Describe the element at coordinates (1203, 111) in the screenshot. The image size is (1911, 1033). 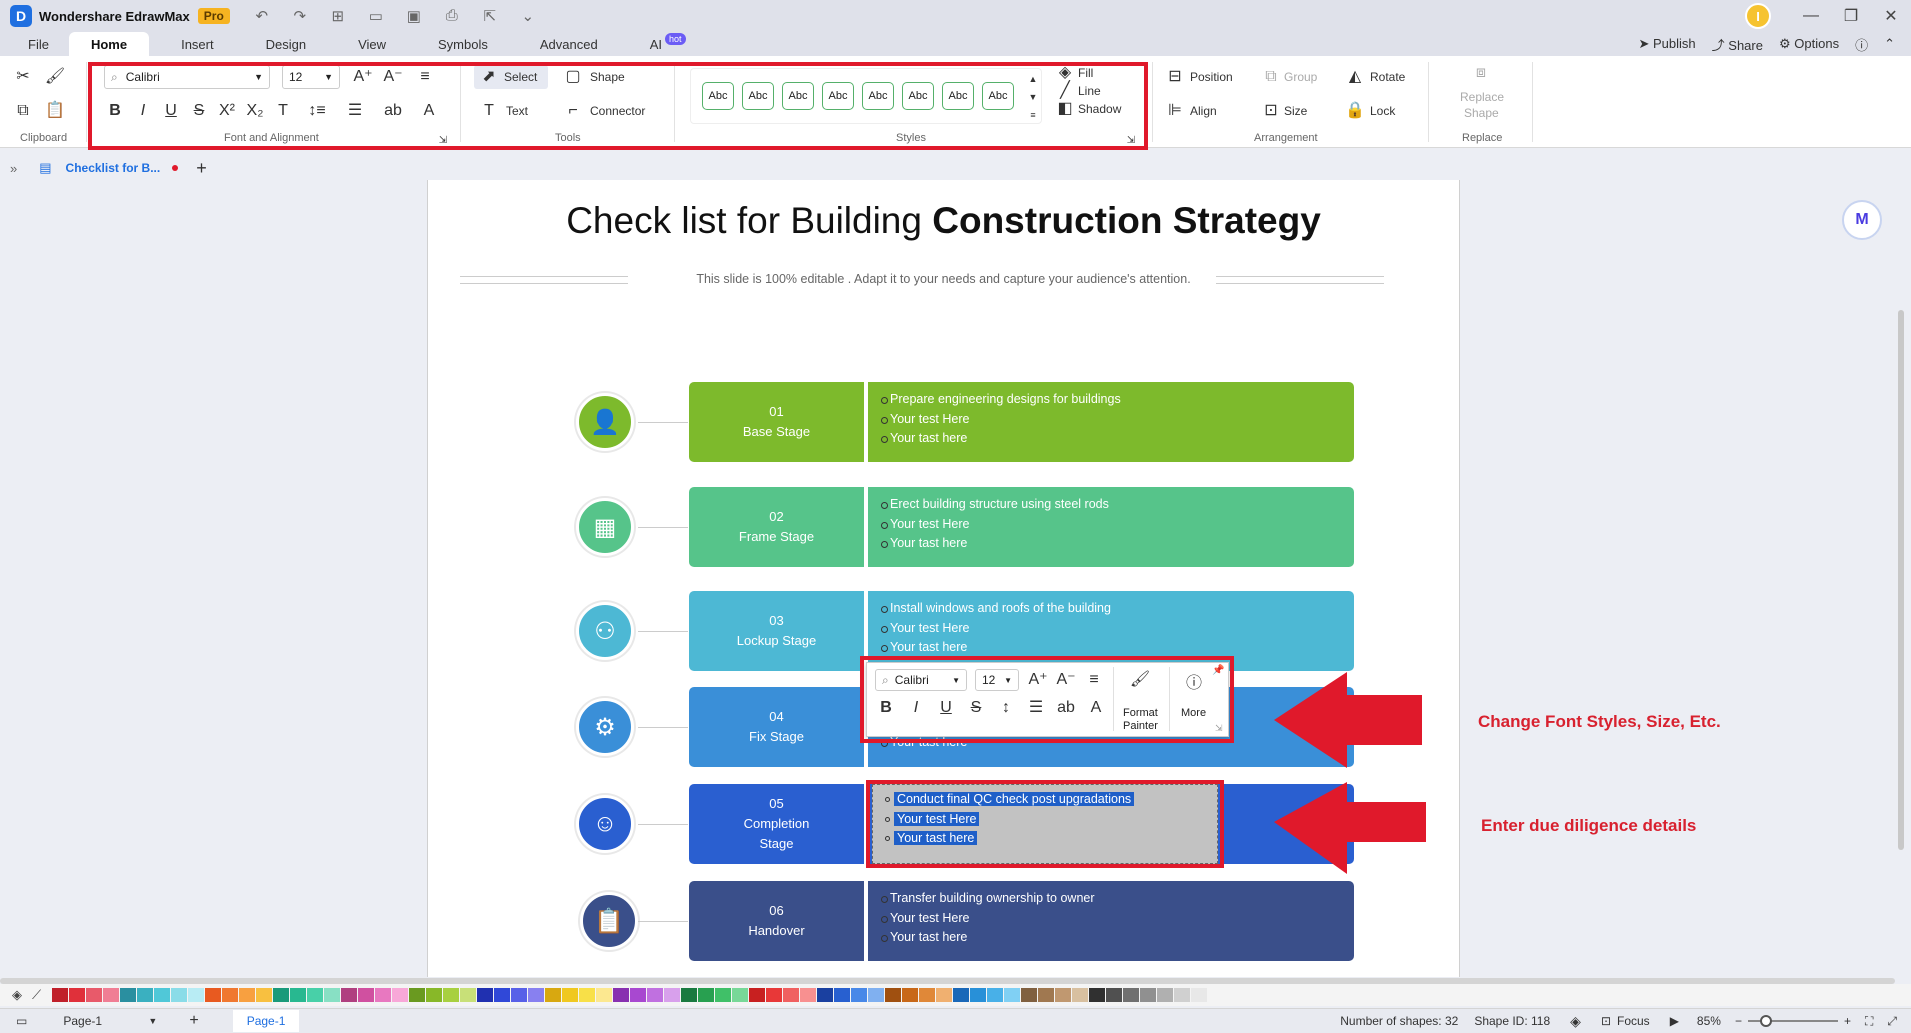
I see `align-label: Align` at that location.